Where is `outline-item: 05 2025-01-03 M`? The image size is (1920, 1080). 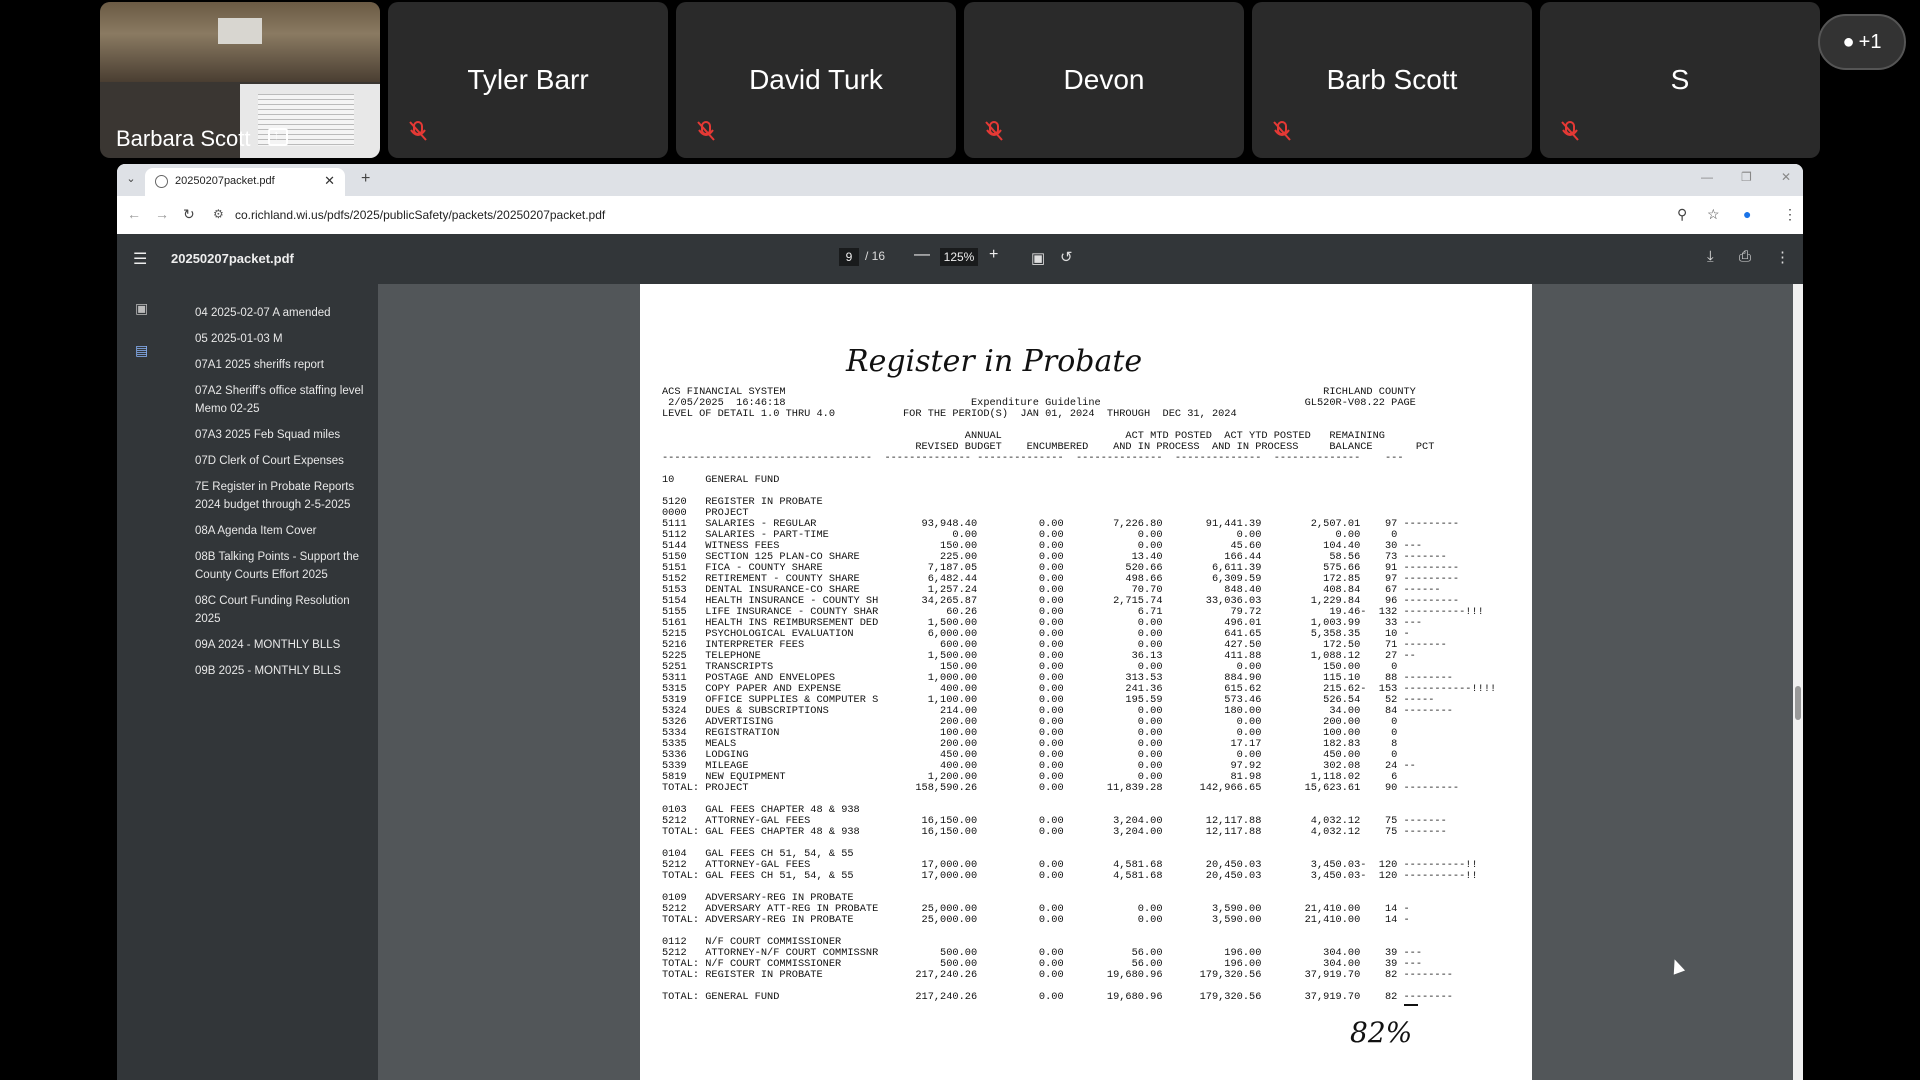
outline-item: 05 2025-01-03 M is located at coordinates (285, 339).